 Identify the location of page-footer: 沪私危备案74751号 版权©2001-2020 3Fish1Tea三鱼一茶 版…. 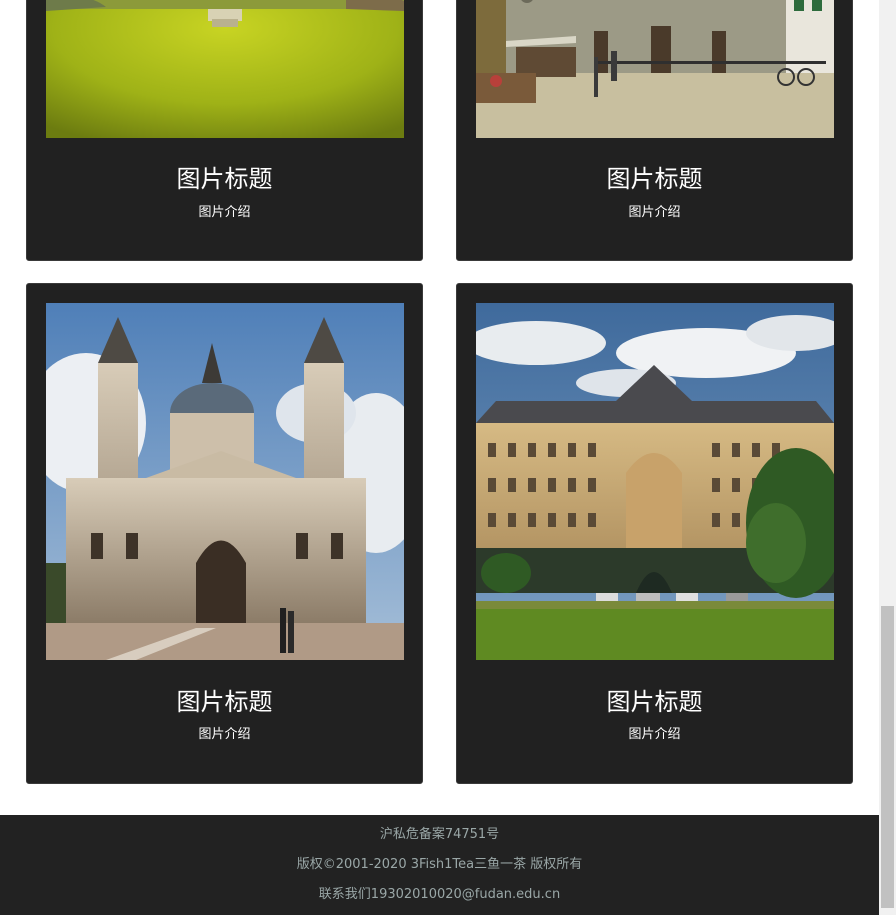
(439, 865).